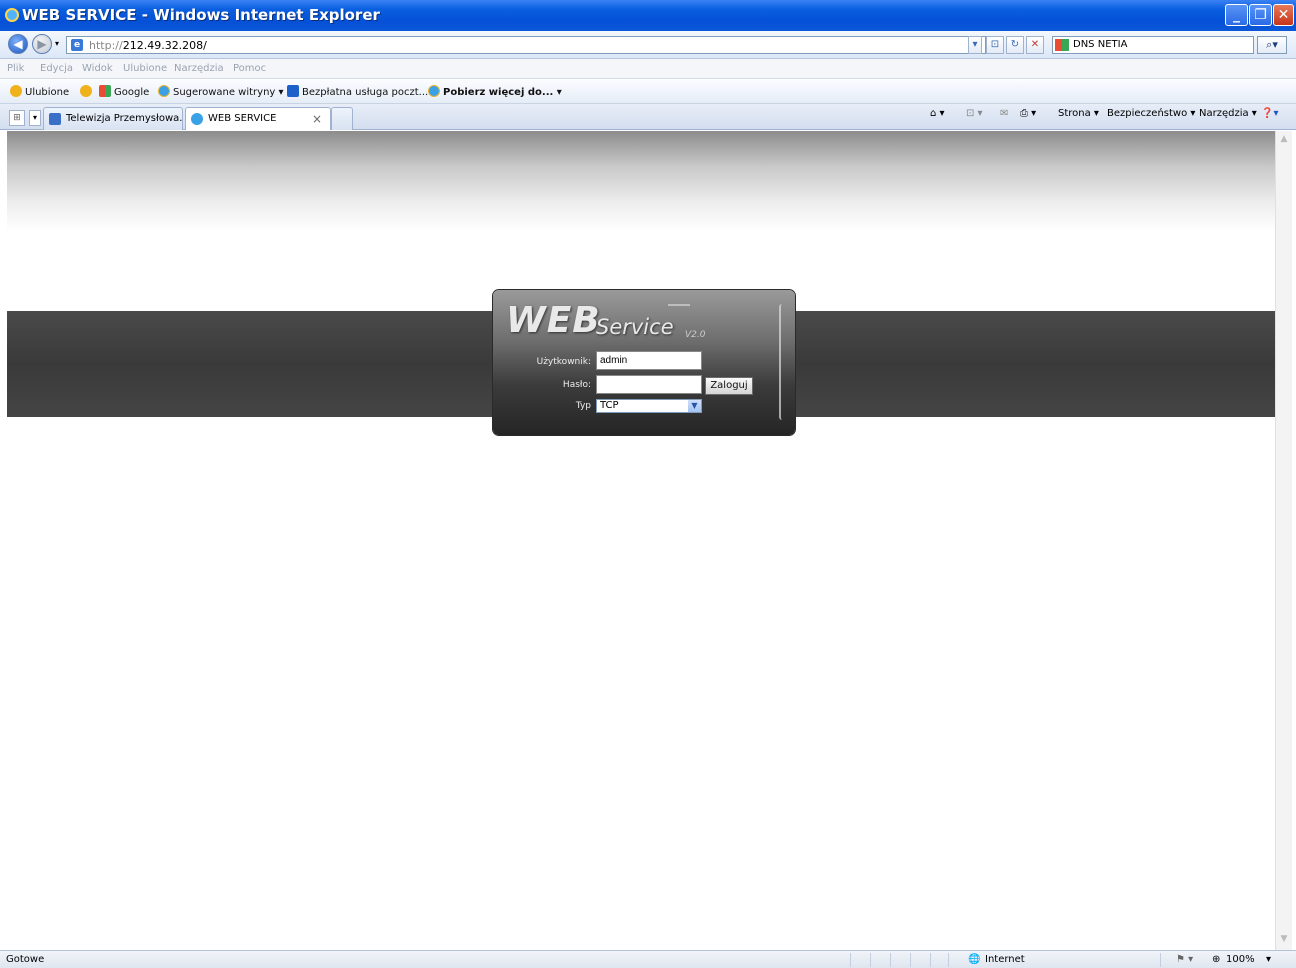  Describe the element at coordinates (1004, 113) in the screenshot. I see `read-mail-icon: ✉` at that location.